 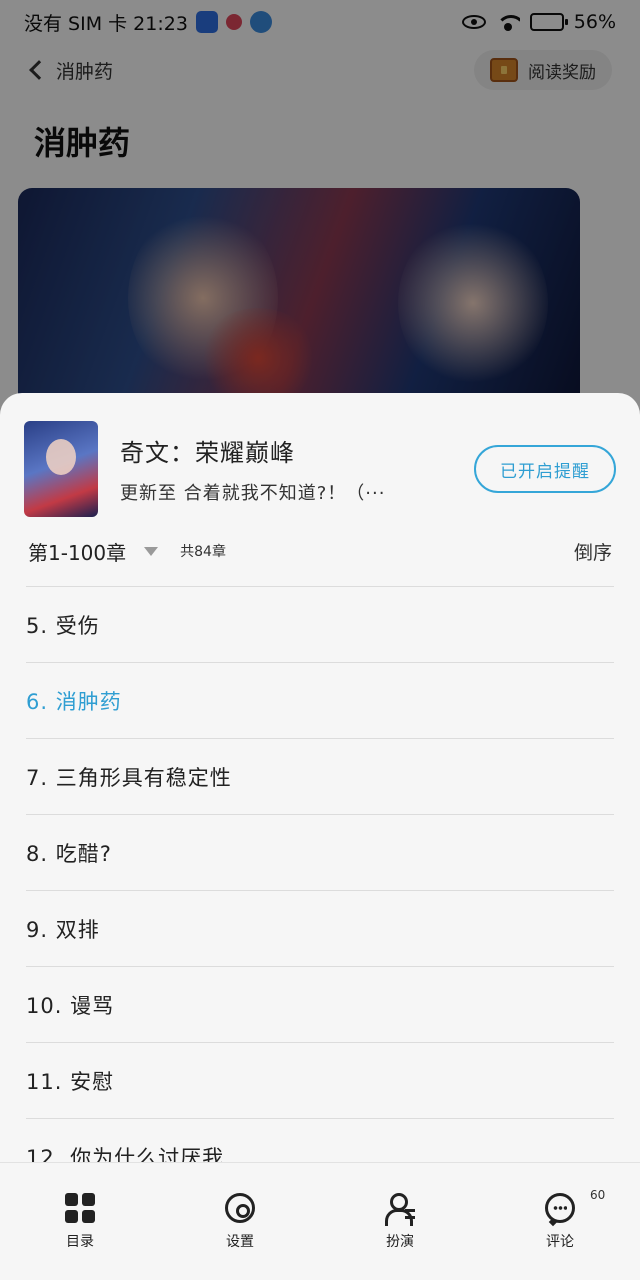 I want to click on reverse-order-button: 倒序, so click(x=593, y=551).